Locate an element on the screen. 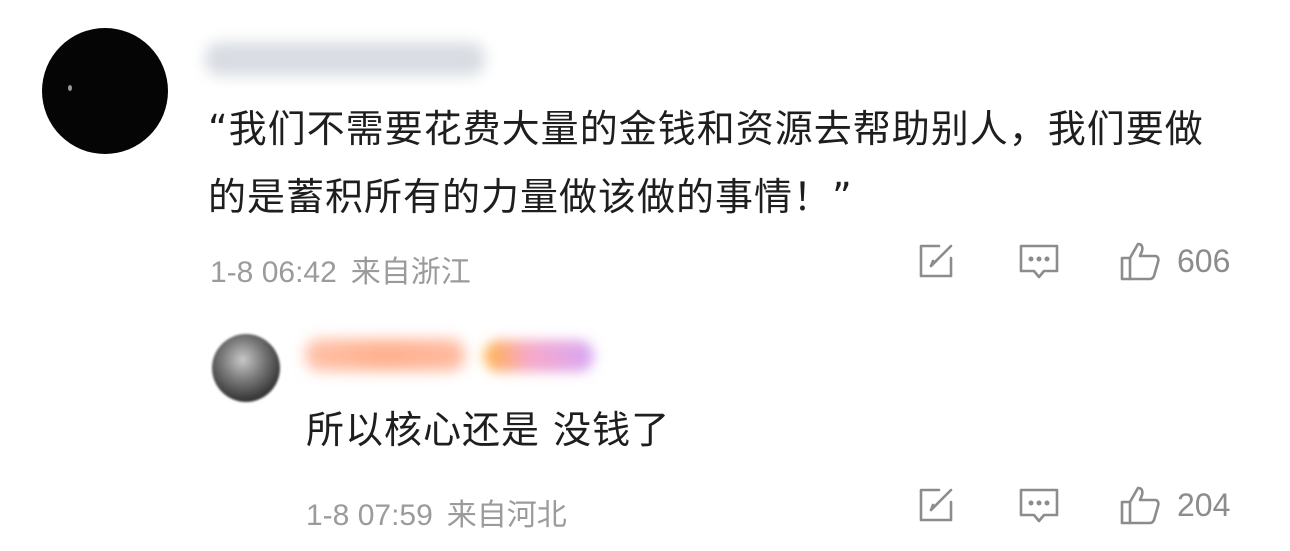 The width and height of the screenshot is (1290, 551). like-count: 606 is located at coordinates (1204, 260).